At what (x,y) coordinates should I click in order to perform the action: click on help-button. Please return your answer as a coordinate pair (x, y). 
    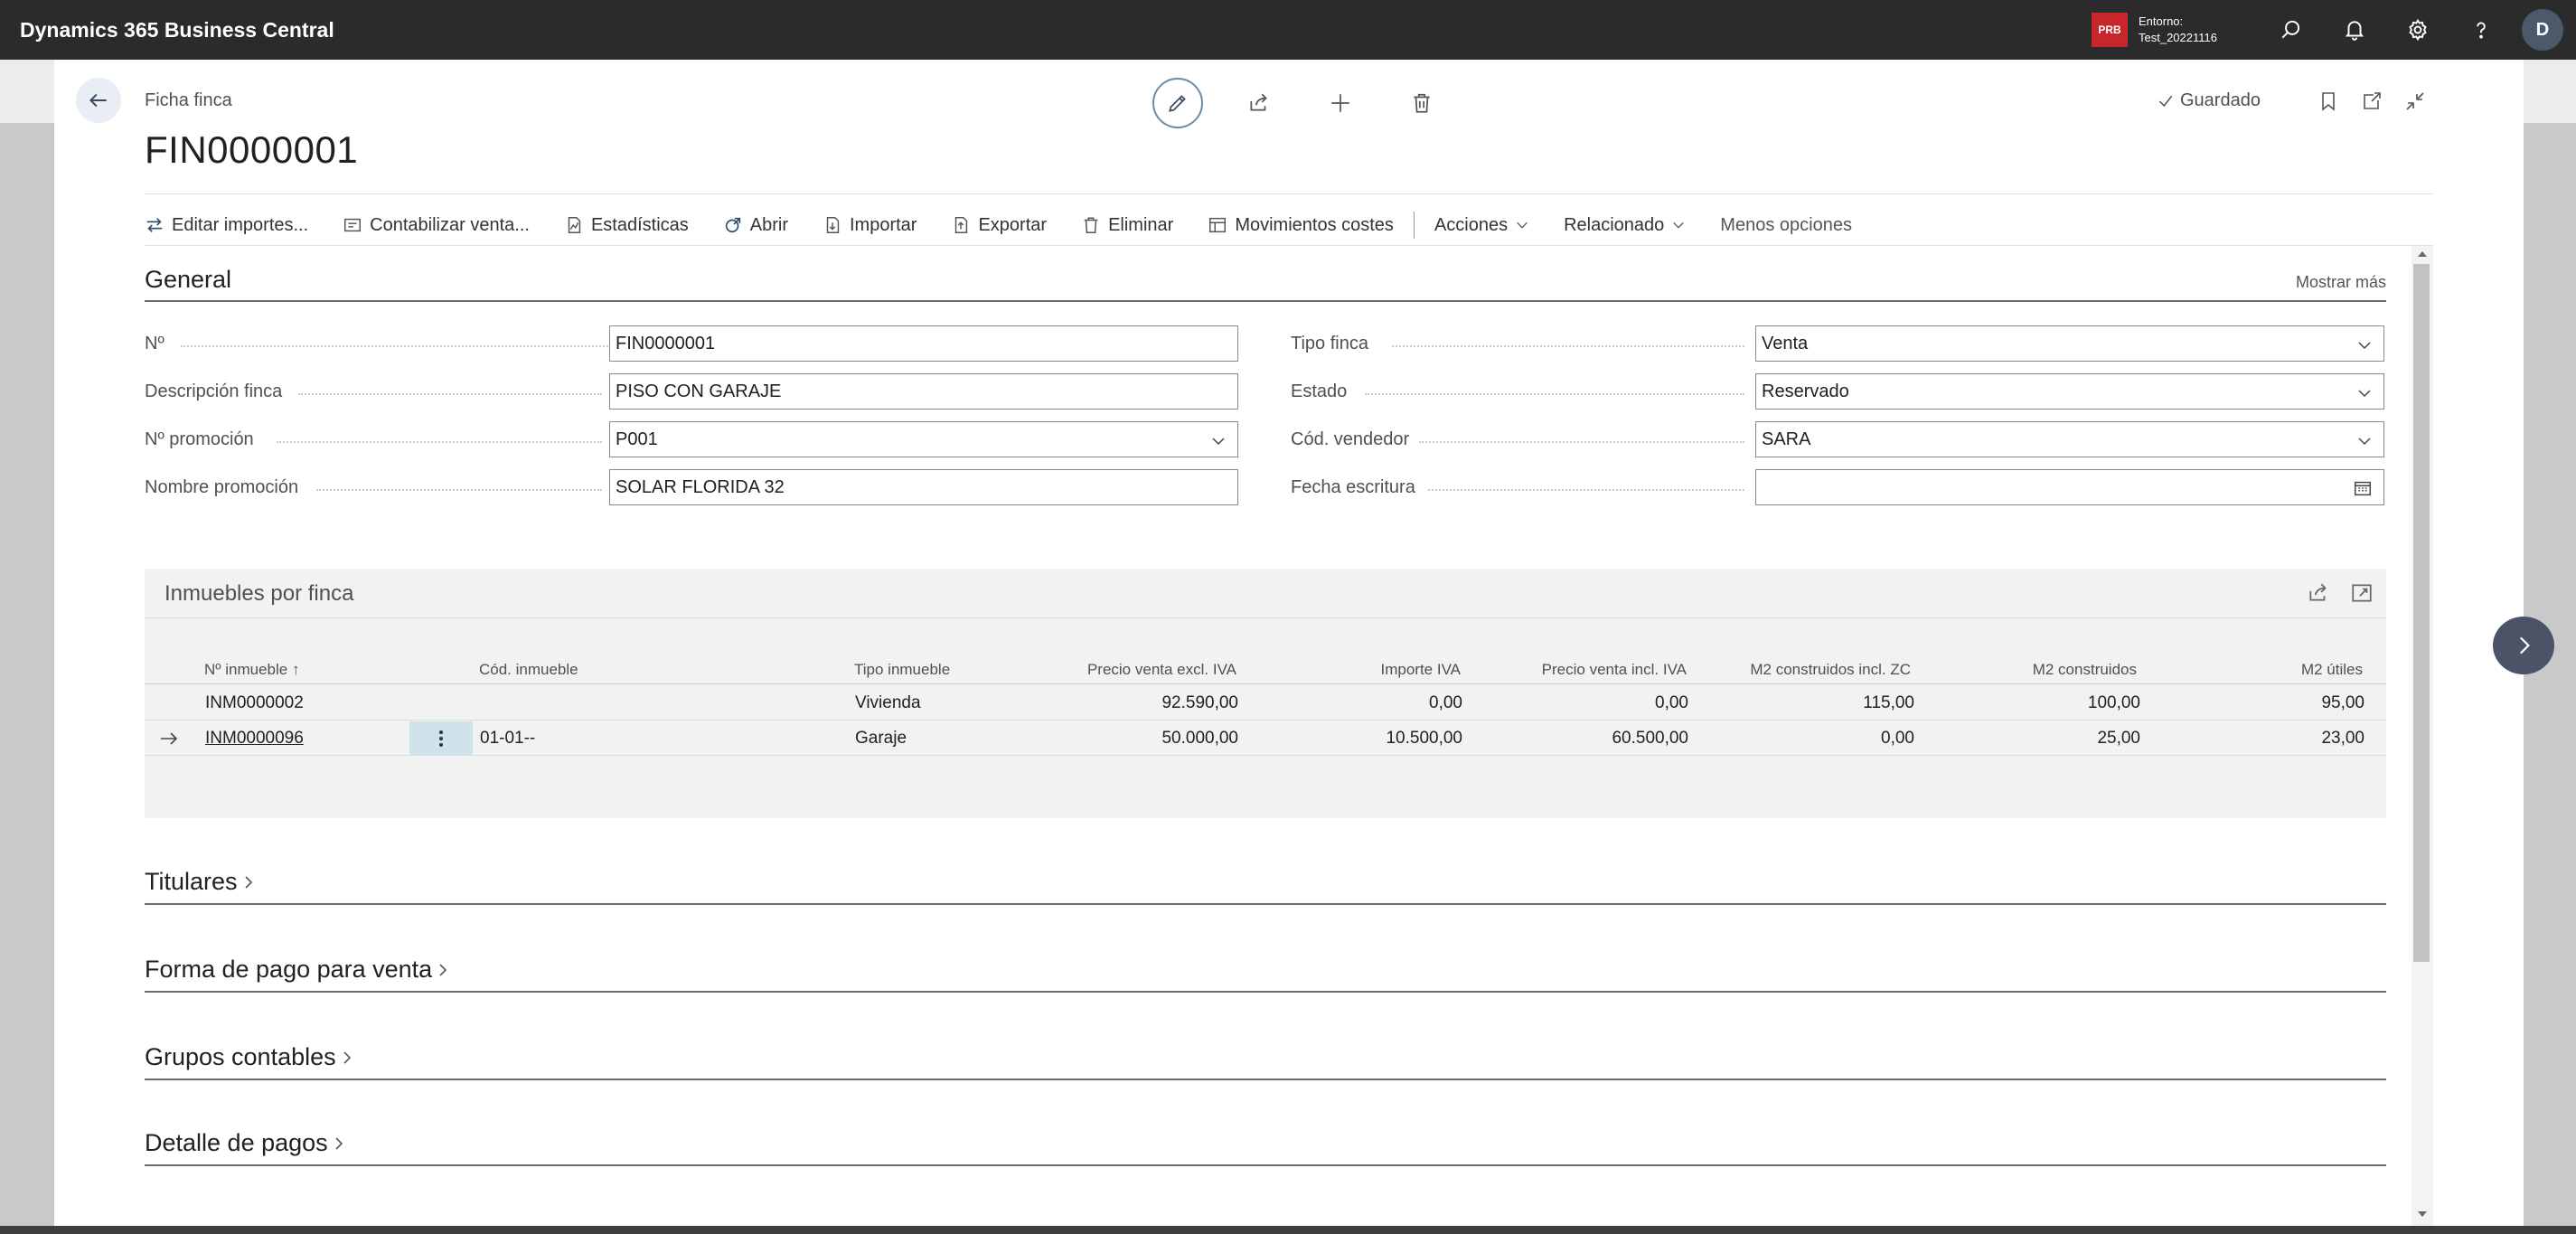
    Looking at the image, I should click on (2481, 30).